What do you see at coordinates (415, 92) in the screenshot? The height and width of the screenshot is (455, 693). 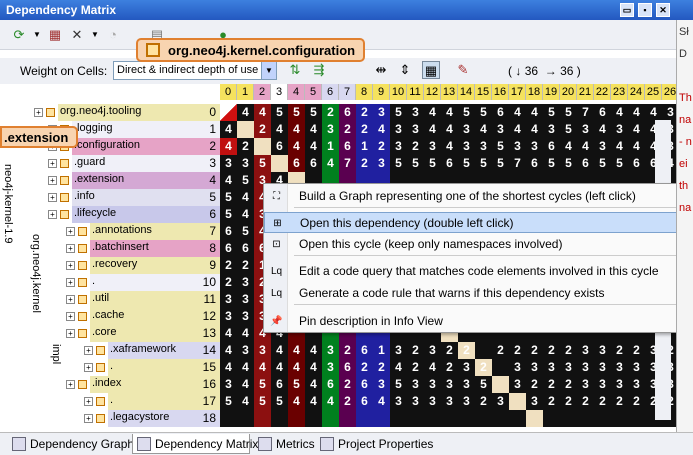 I see `column-header-cell: 11` at bounding box center [415, 92].